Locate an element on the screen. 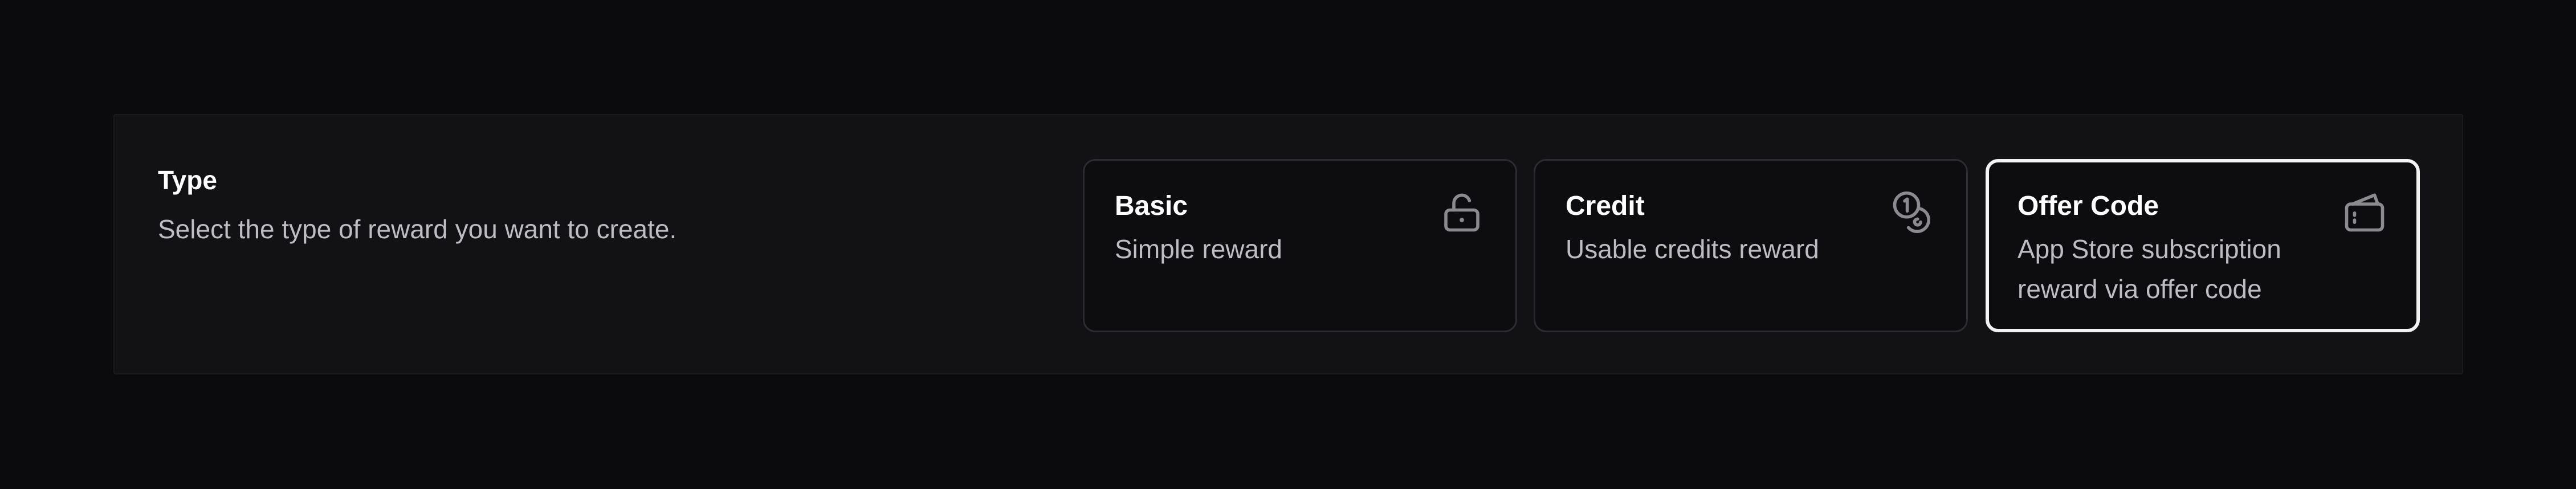 The width and height of the screenshot is (2576, 489). option-basic-description: Simple reward is located at coordinates (1198, 249).